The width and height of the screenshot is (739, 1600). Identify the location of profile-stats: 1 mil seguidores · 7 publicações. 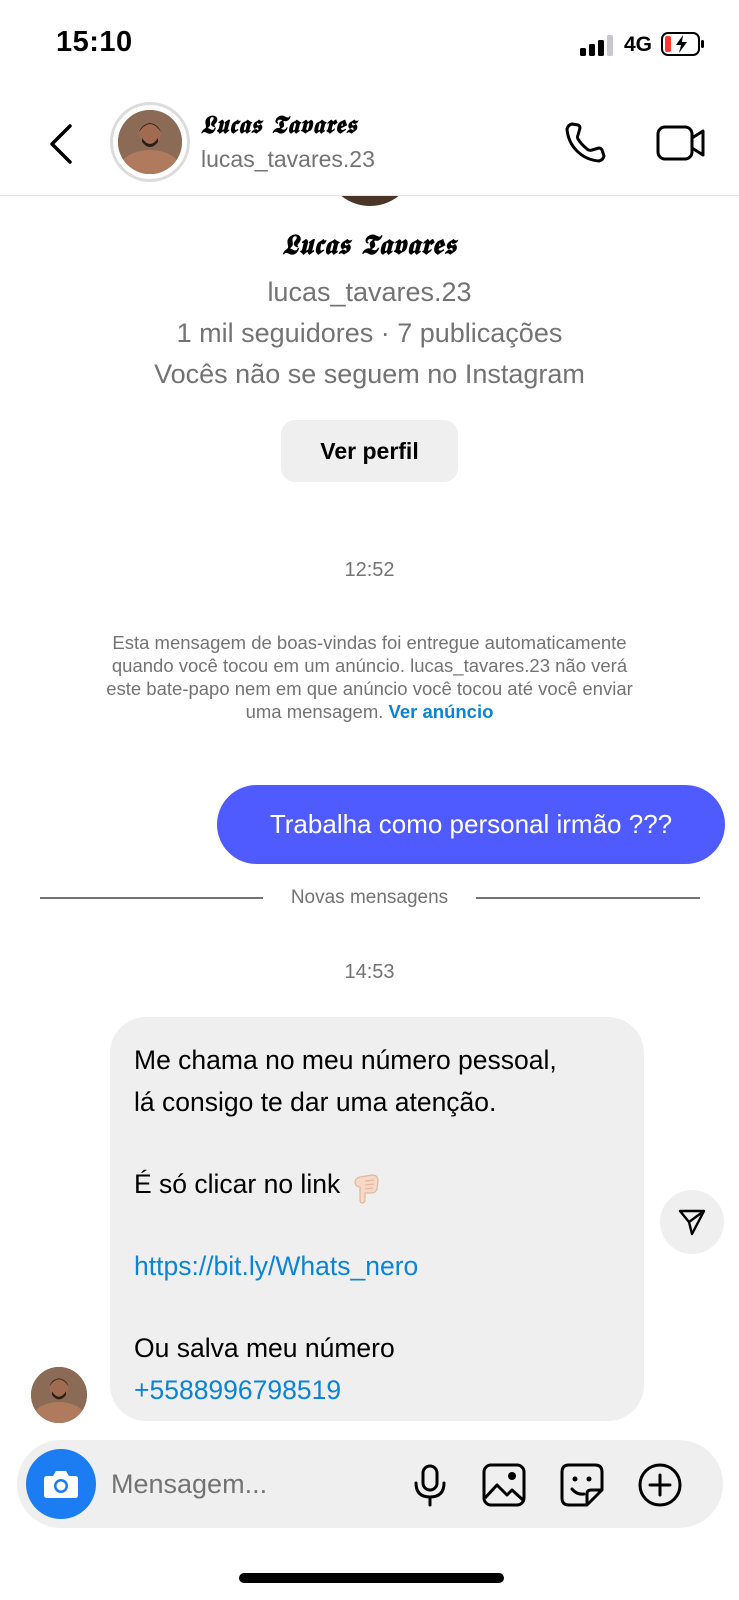
(369, 333).